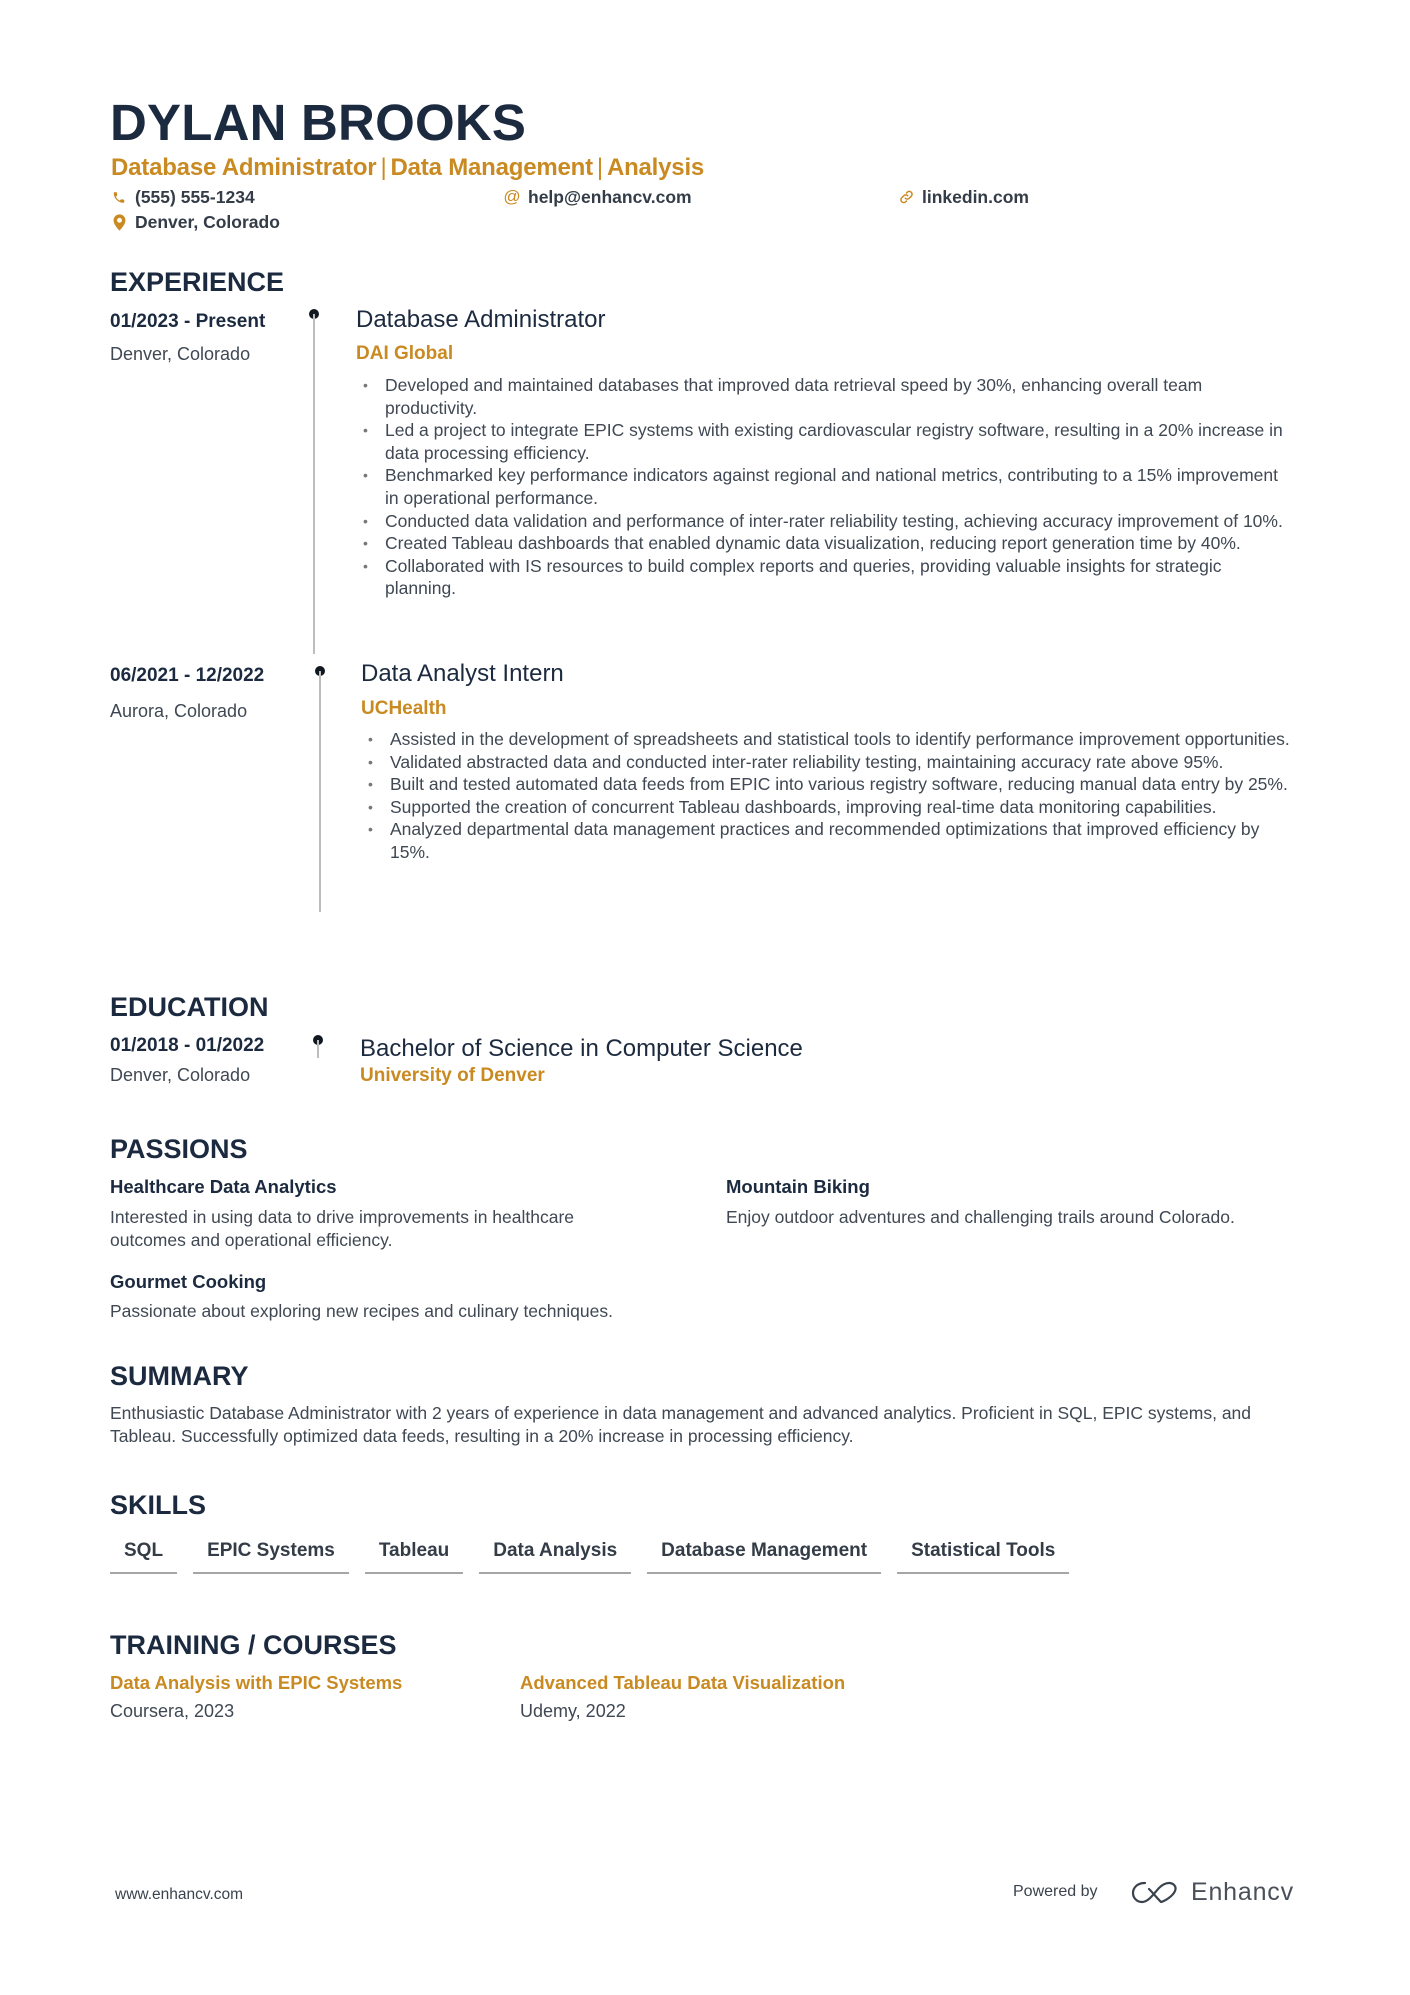 The image size is (1410, 1995). What do you see at coordinates (492, 167) in the screenshot?
I see `headline-focus-1: Data Management` at bounding box center [492, 167].